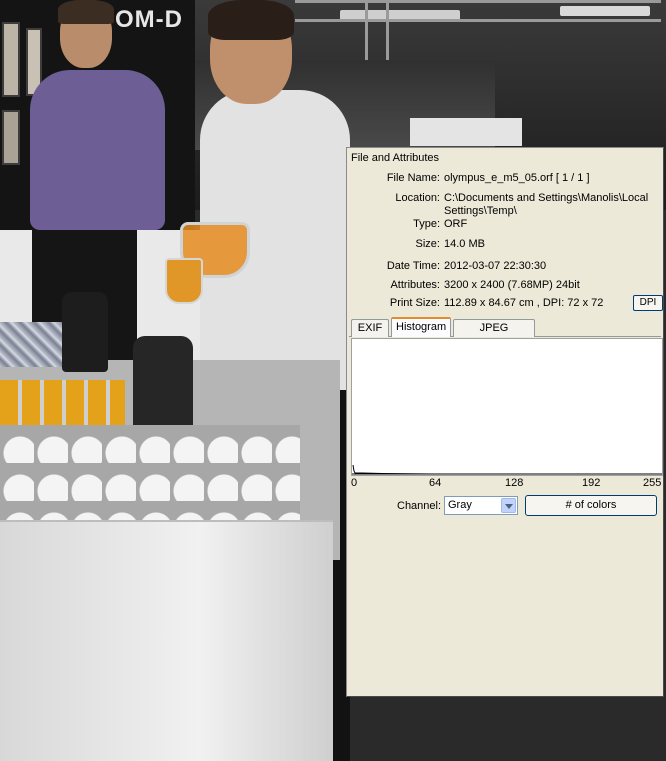 This screenshot has width=666, height=761. Describe the element at coordinates (35, 344) in the screenshot. I see `photo-foil-tray` at that location.